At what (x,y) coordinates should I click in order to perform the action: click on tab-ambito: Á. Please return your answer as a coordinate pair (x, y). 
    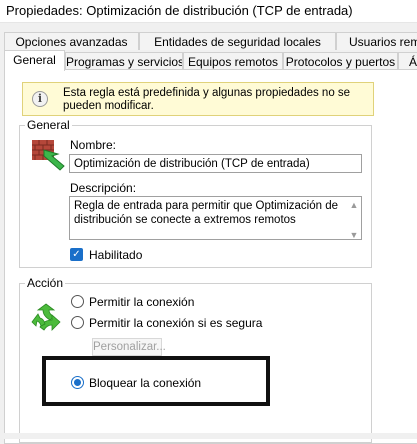
    Looking at the image, I should click on (407, 61).